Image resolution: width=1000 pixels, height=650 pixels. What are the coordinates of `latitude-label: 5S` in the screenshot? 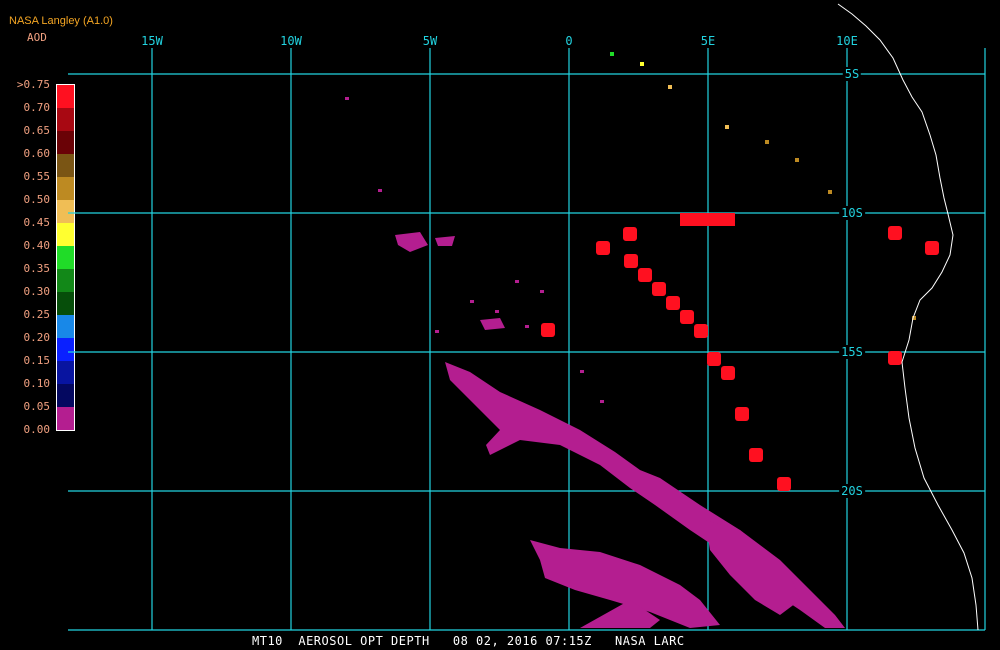 It's located at (852, 74).